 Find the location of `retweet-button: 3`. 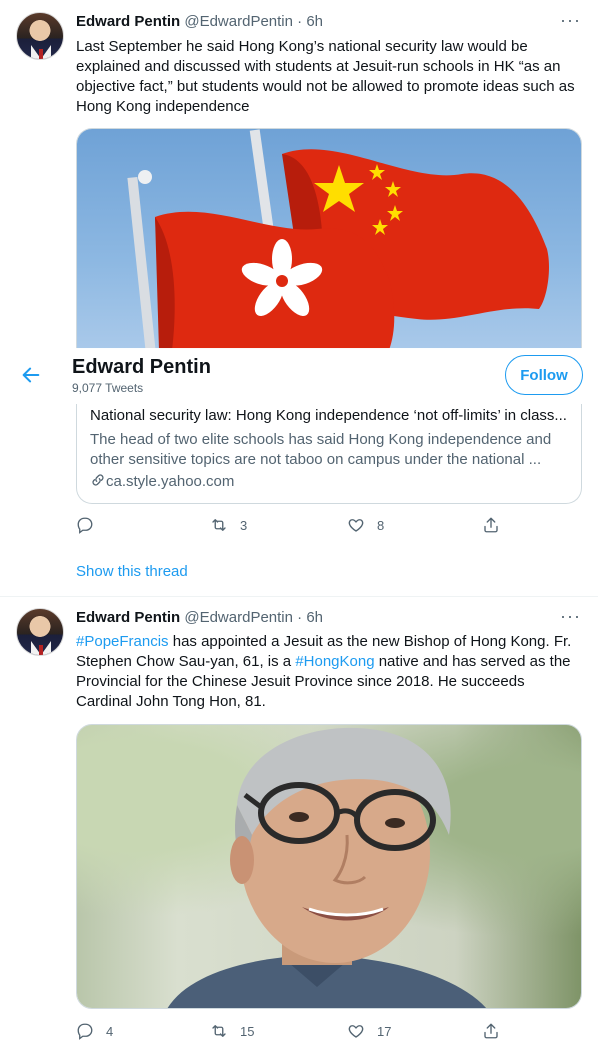

retweet-button: 3 is located at coordinates (228, 525).